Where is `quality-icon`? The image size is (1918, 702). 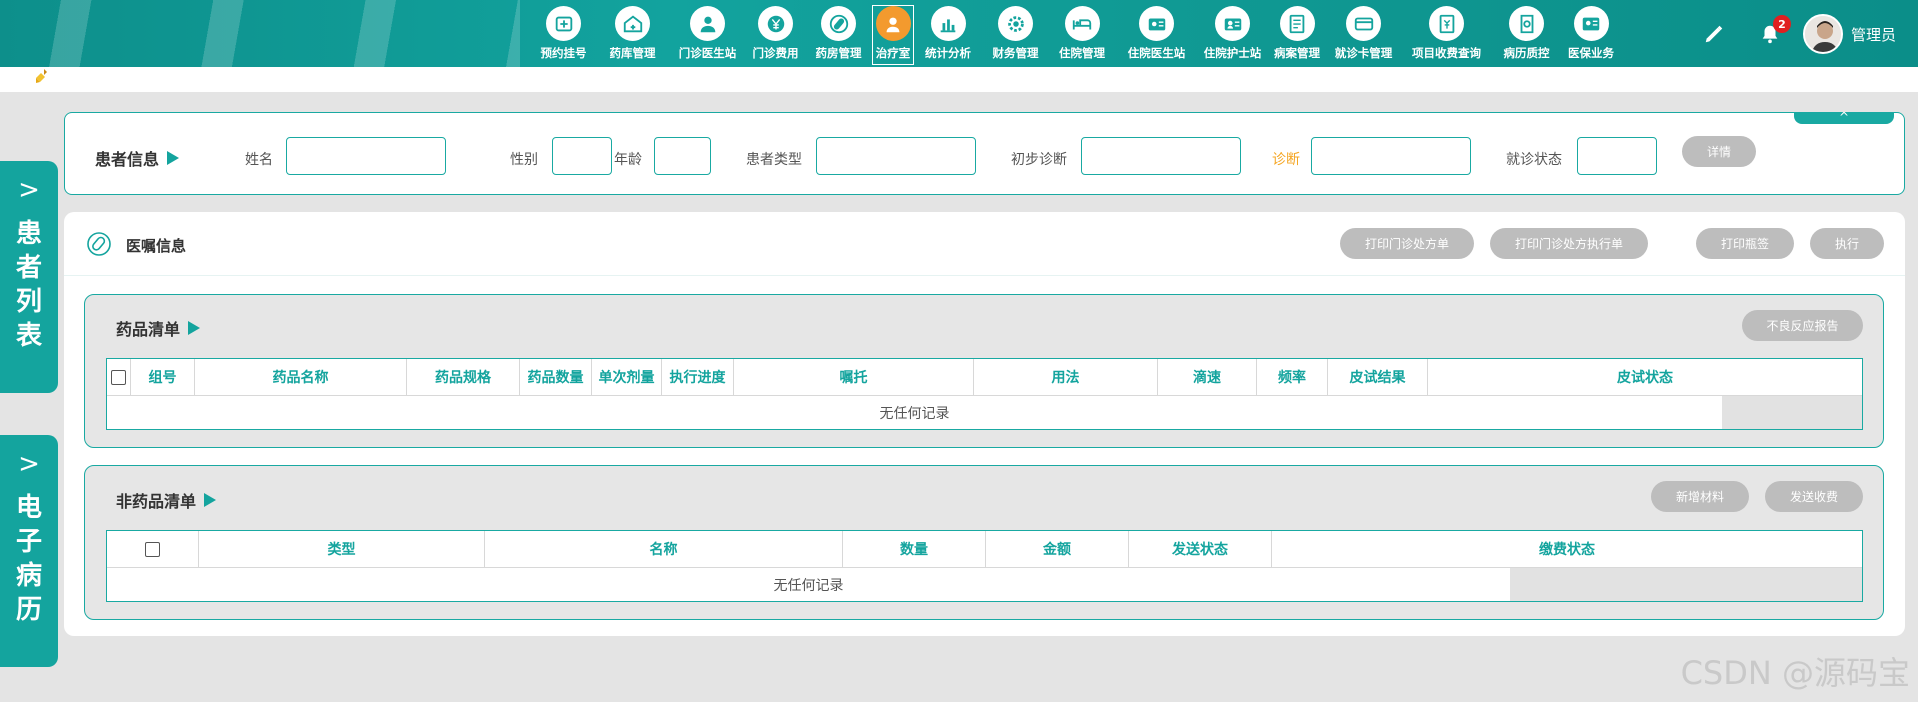 quality-icon is located at coordinates (1526, 23).